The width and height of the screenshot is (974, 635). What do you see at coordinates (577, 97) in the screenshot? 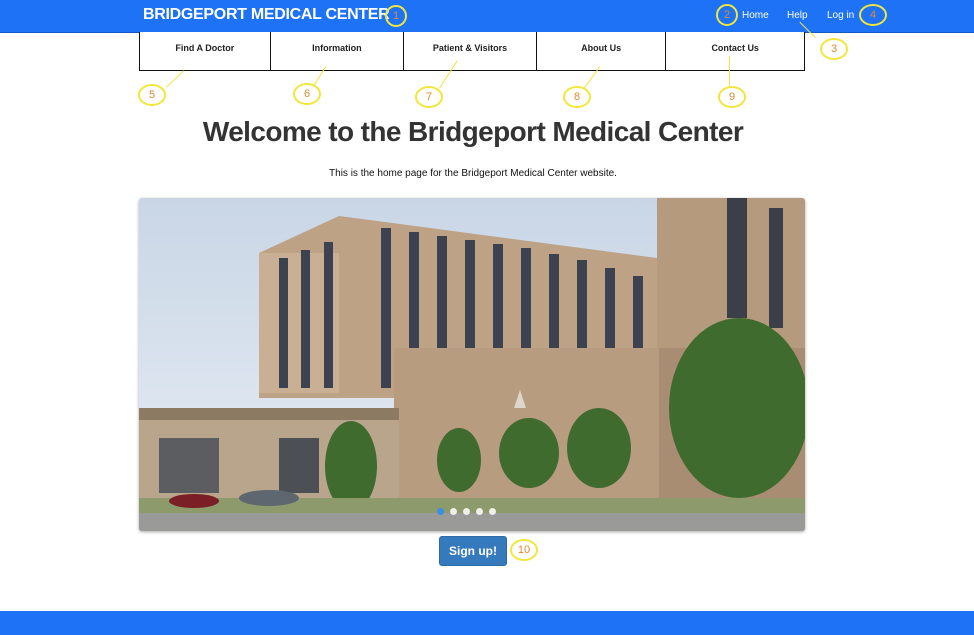
I see `callout-8: 8` at bounding box center [577, 97].